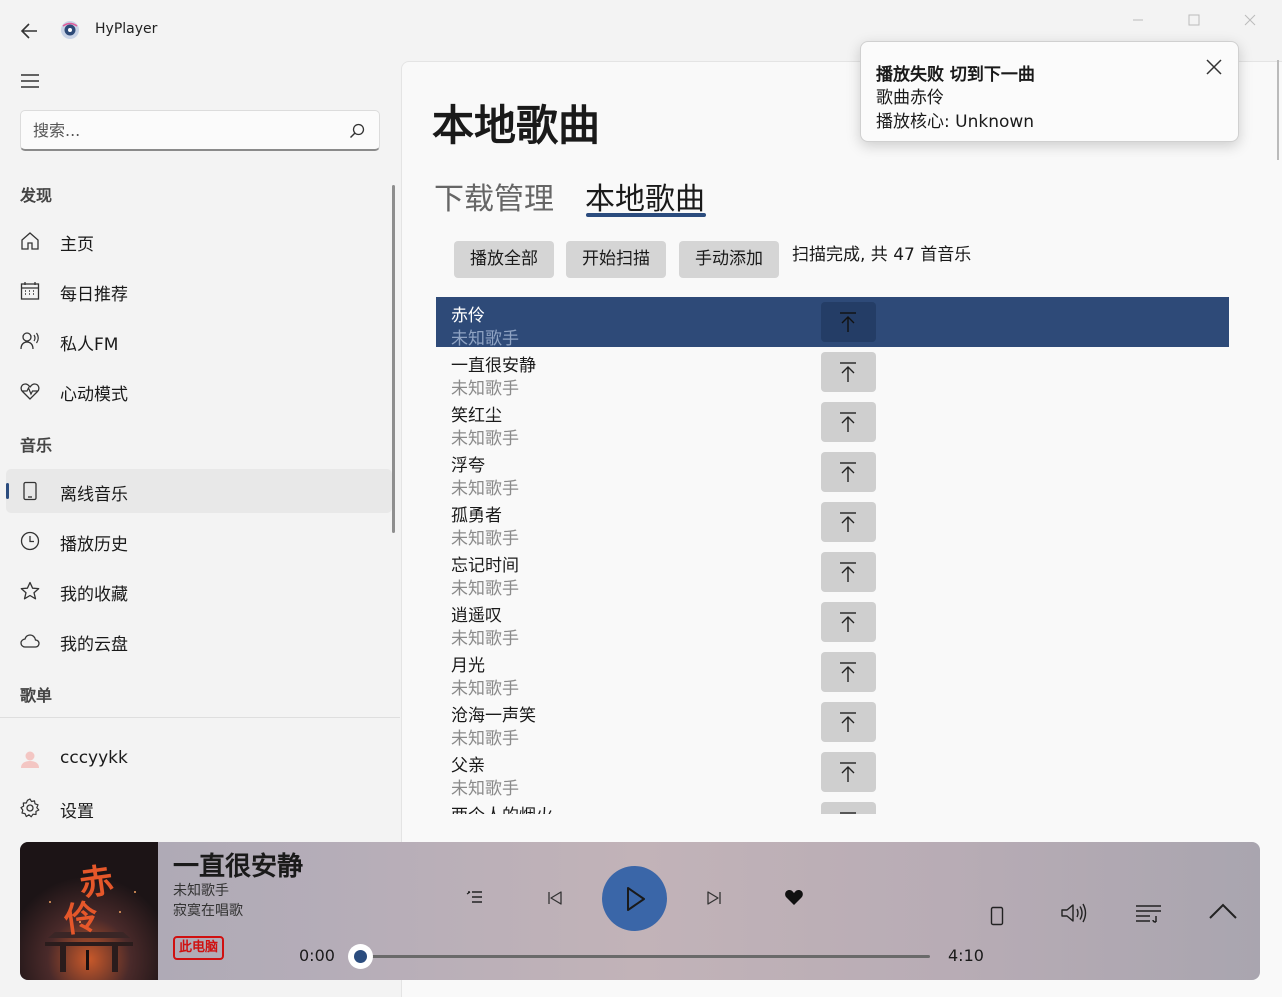 The height and width of the screenshot is (997, 1282). I want to click on star-icon, so click(30, 591).